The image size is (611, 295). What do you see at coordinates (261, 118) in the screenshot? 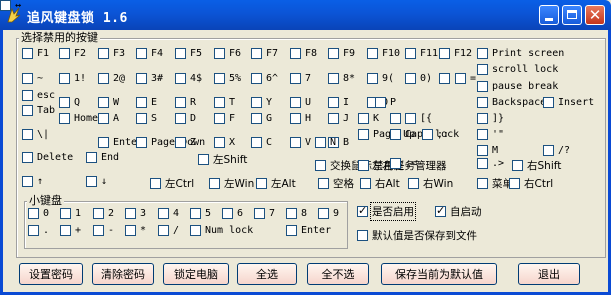
I see `key-option: G` at bounding box center [261, 118].